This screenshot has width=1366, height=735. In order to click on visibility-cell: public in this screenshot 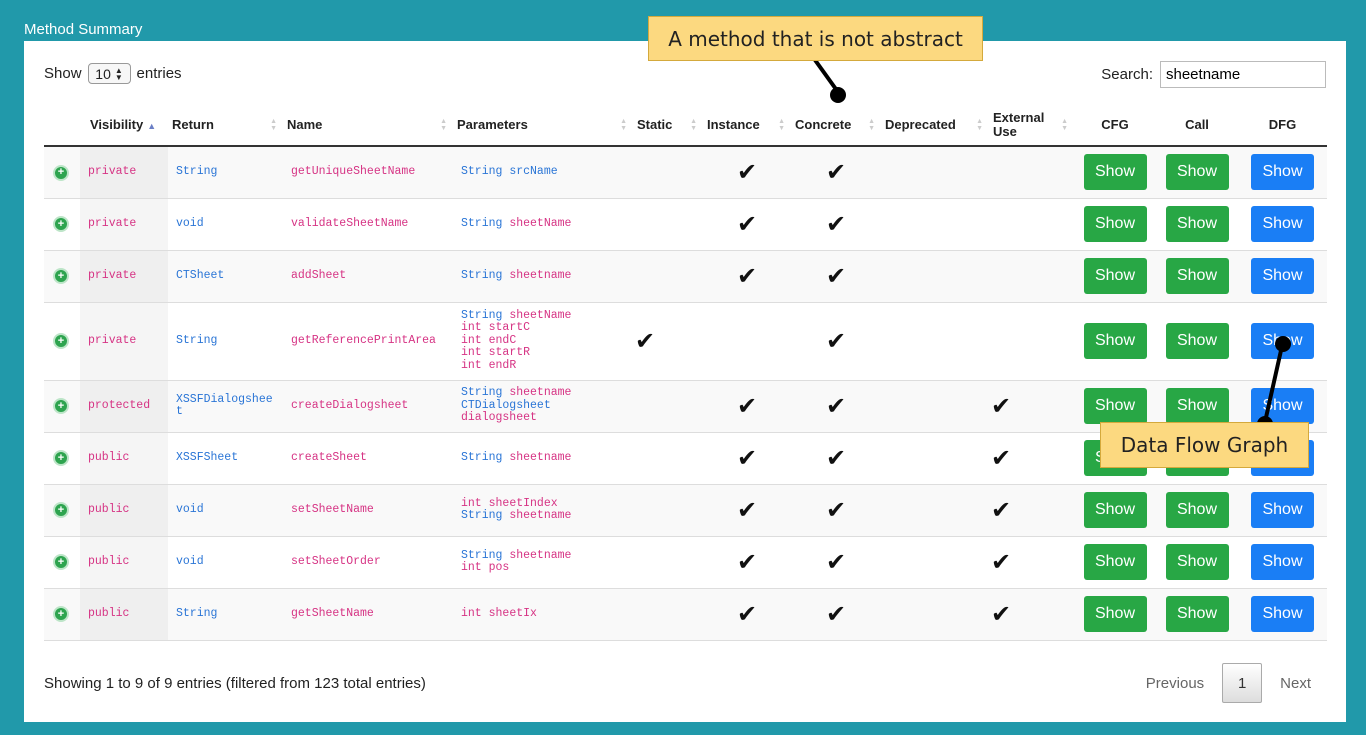, I will do `click(124, 614)`.